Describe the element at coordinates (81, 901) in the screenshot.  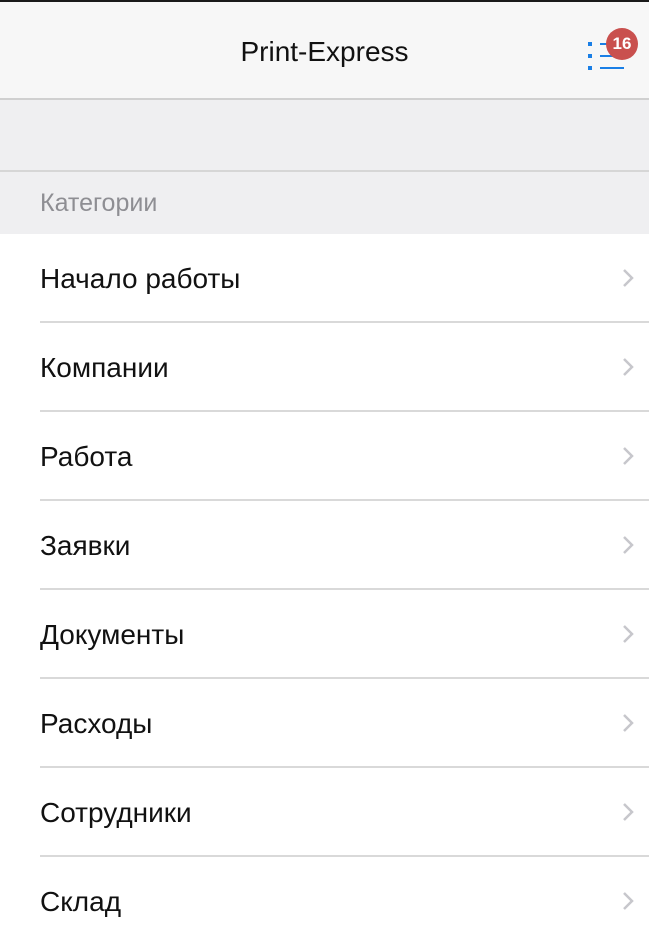
I see `list-item-label: Склад` at that location.